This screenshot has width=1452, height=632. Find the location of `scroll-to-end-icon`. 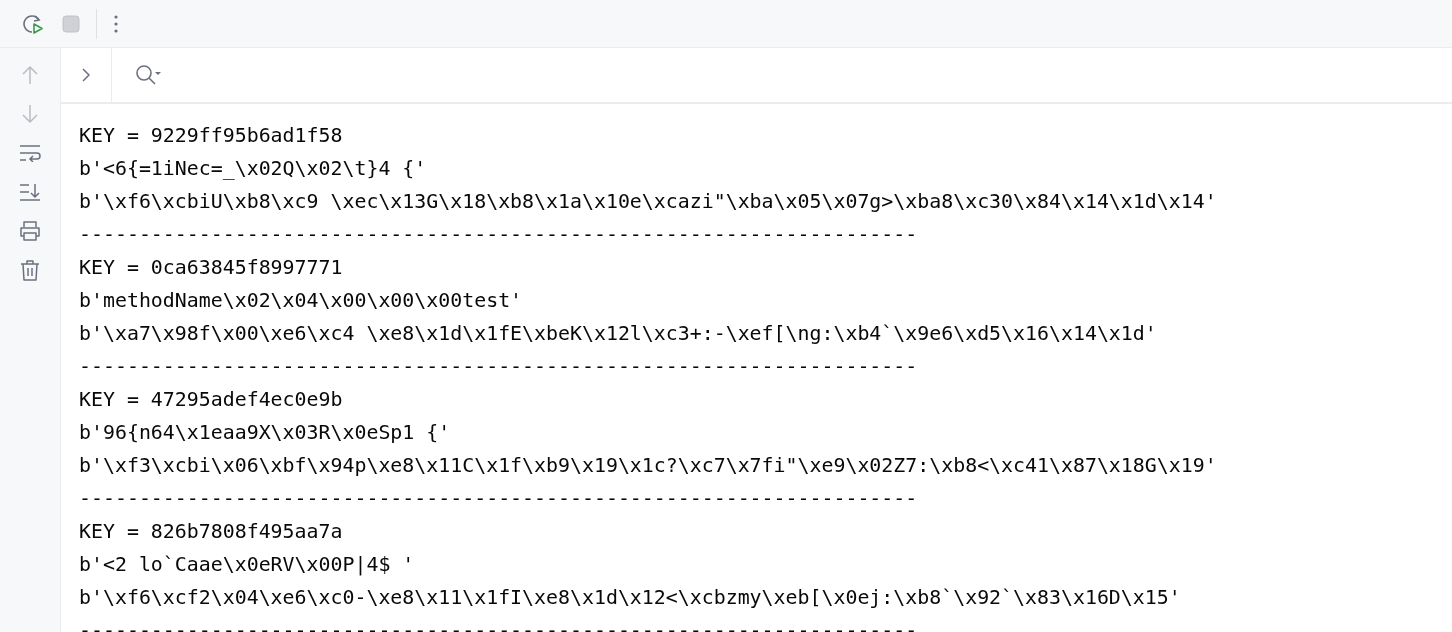

scroll-to-end-icon is located at coordinates (30, 192).